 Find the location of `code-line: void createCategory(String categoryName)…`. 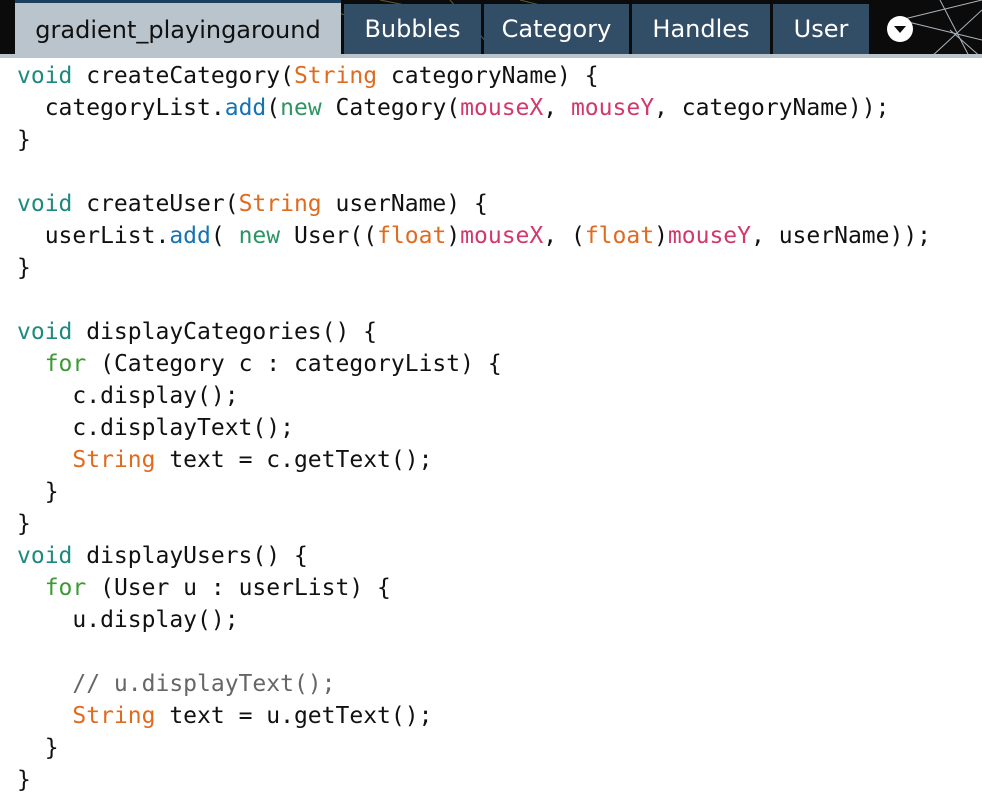

code-line: void createCategory(String categoryName)… is located at coordinates (499, 76).